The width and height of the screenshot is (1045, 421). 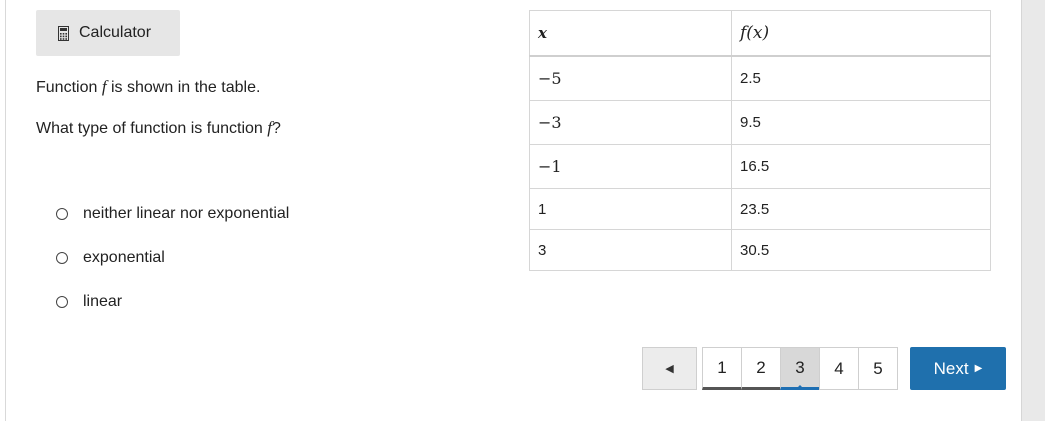 What do you see at coordinates (951, 368) in the screenshot?
I see `next-label: Next` at bounding box center [951, 368].